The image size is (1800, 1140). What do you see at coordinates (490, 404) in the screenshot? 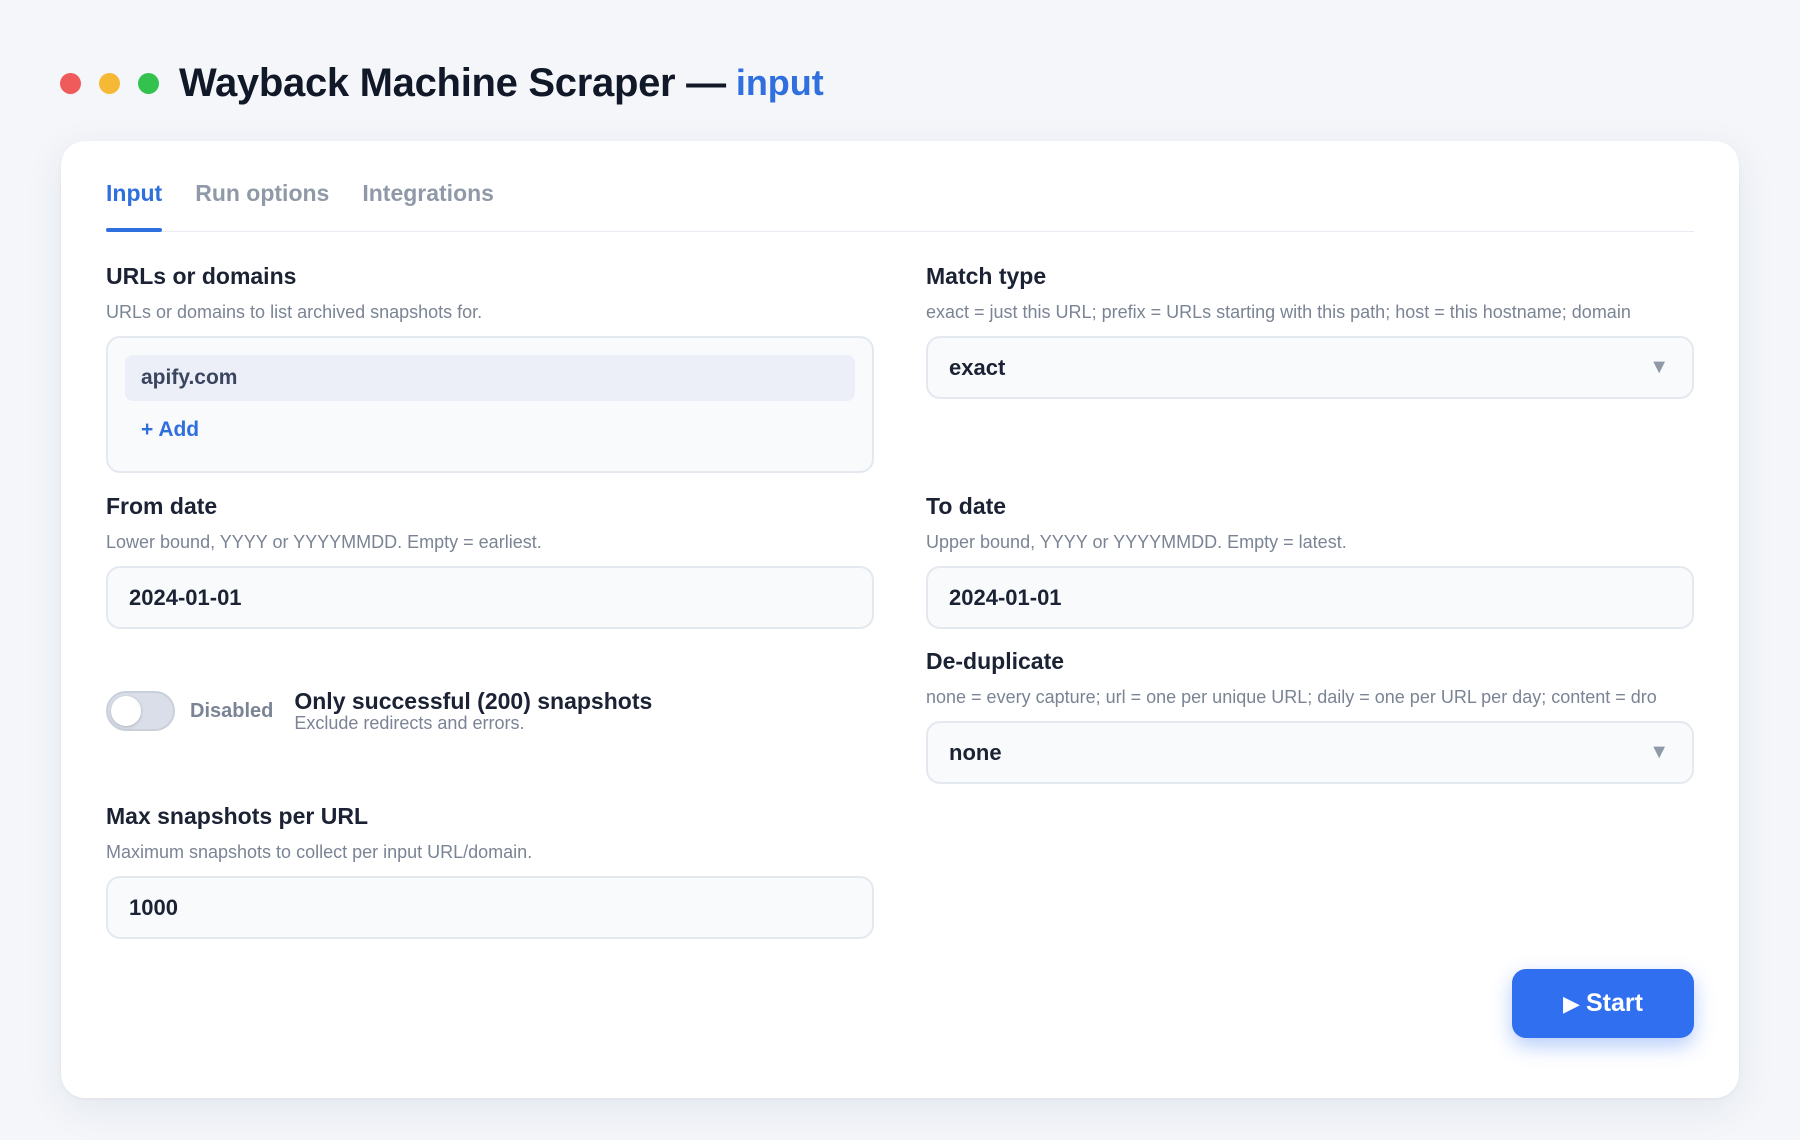
I see `urls-list: apify.com + Add` at bounding box center [490, 404].